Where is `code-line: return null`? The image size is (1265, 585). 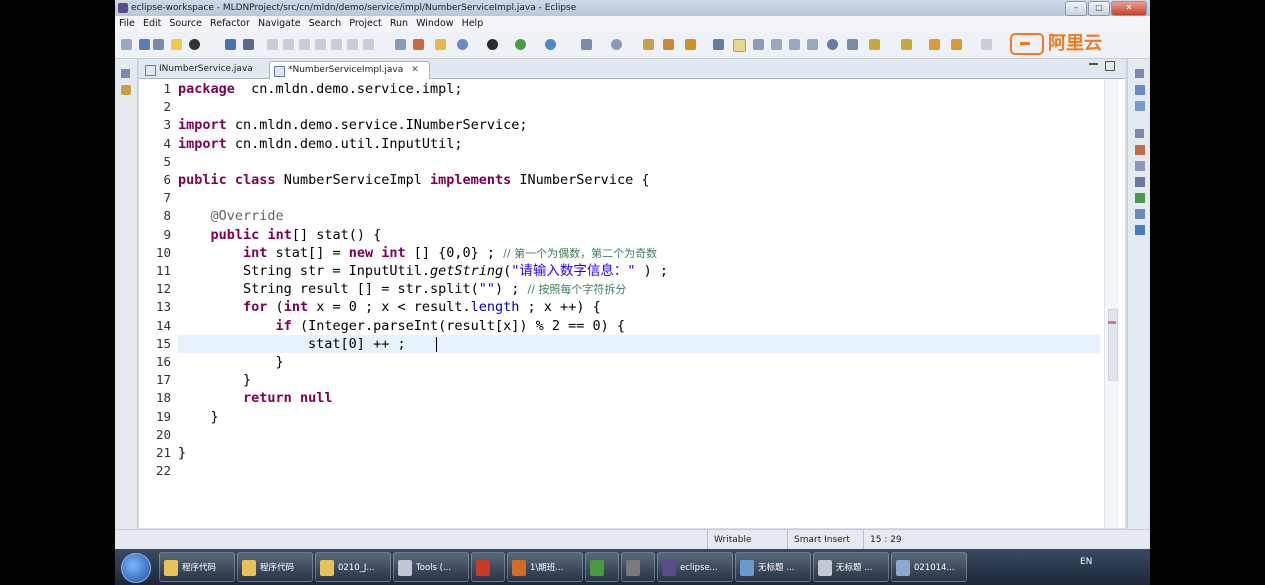 code-line: return null is located at coordinates (255, 398).